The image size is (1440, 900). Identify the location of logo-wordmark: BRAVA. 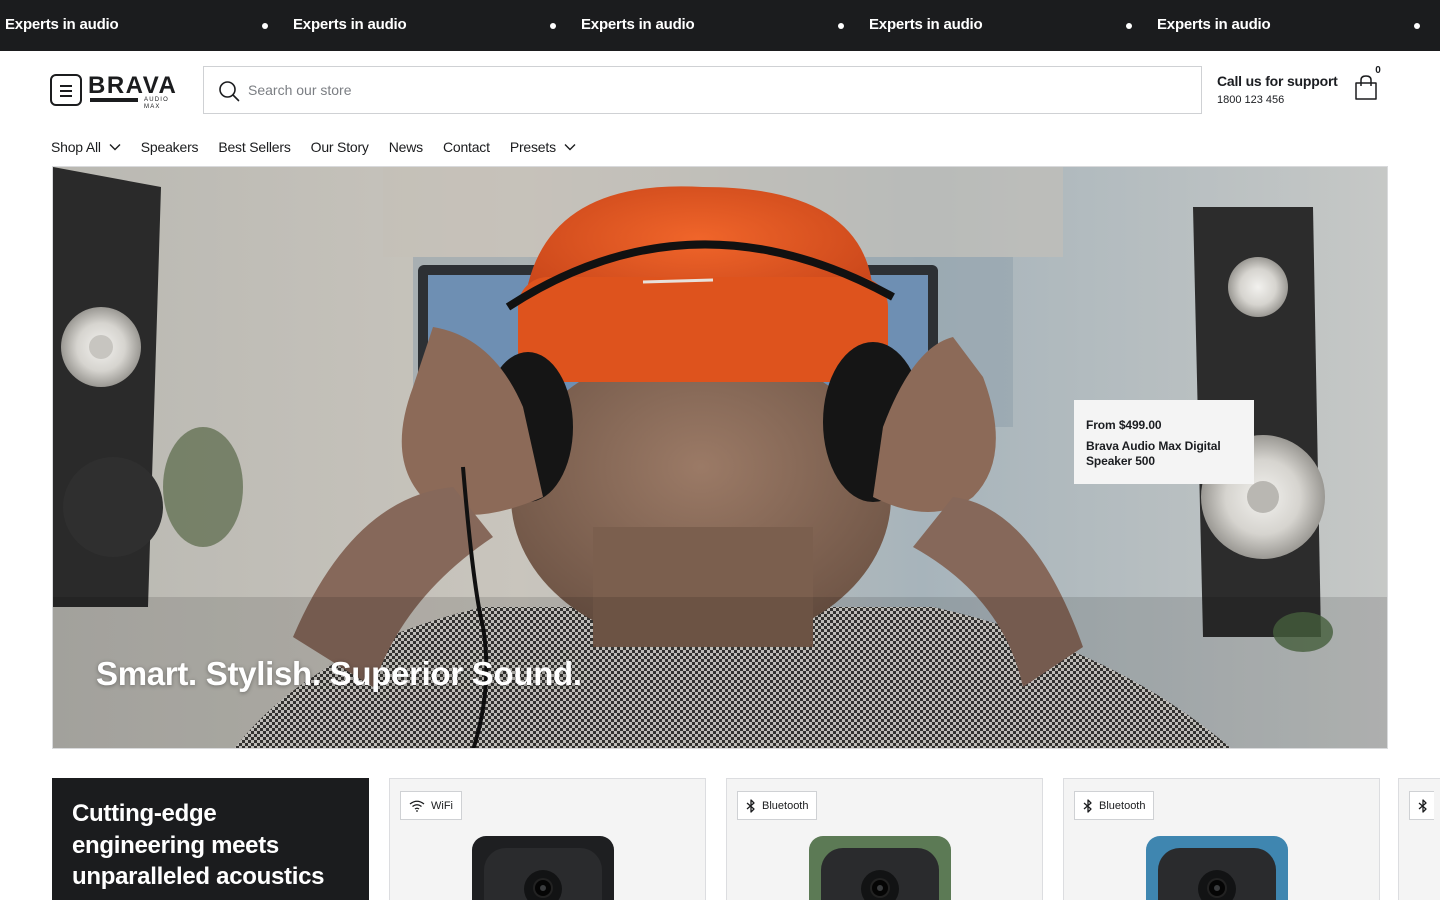
(133, 85).